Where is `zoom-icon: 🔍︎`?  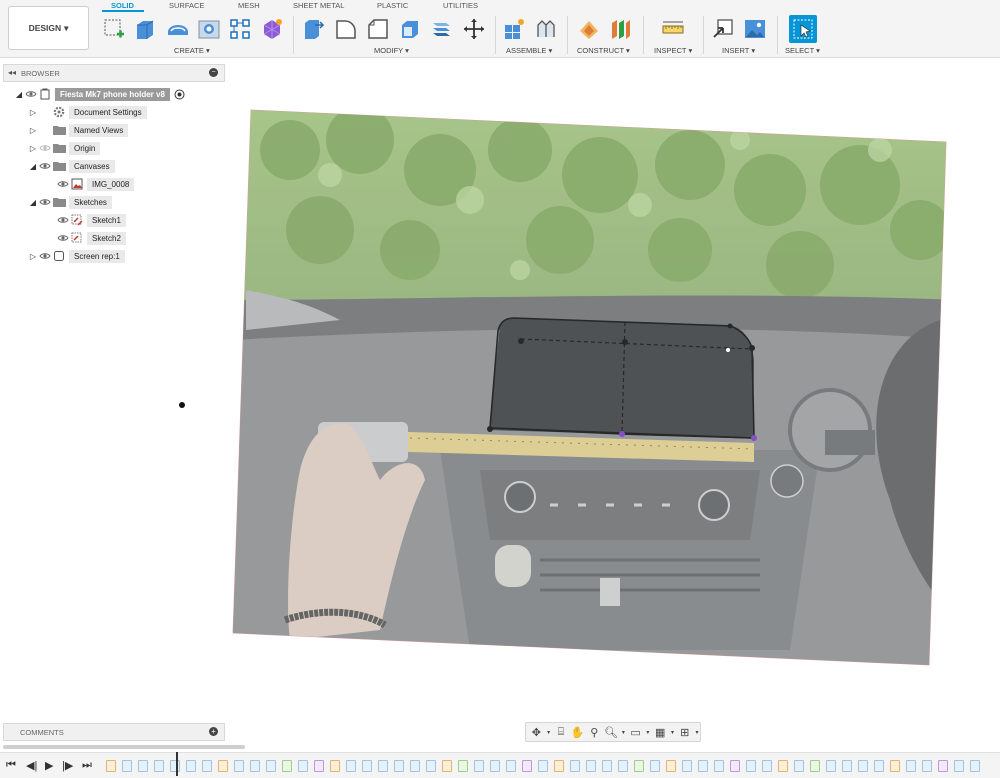
zoom-icon: 🔍︎ is located at coordinates (611, 732).